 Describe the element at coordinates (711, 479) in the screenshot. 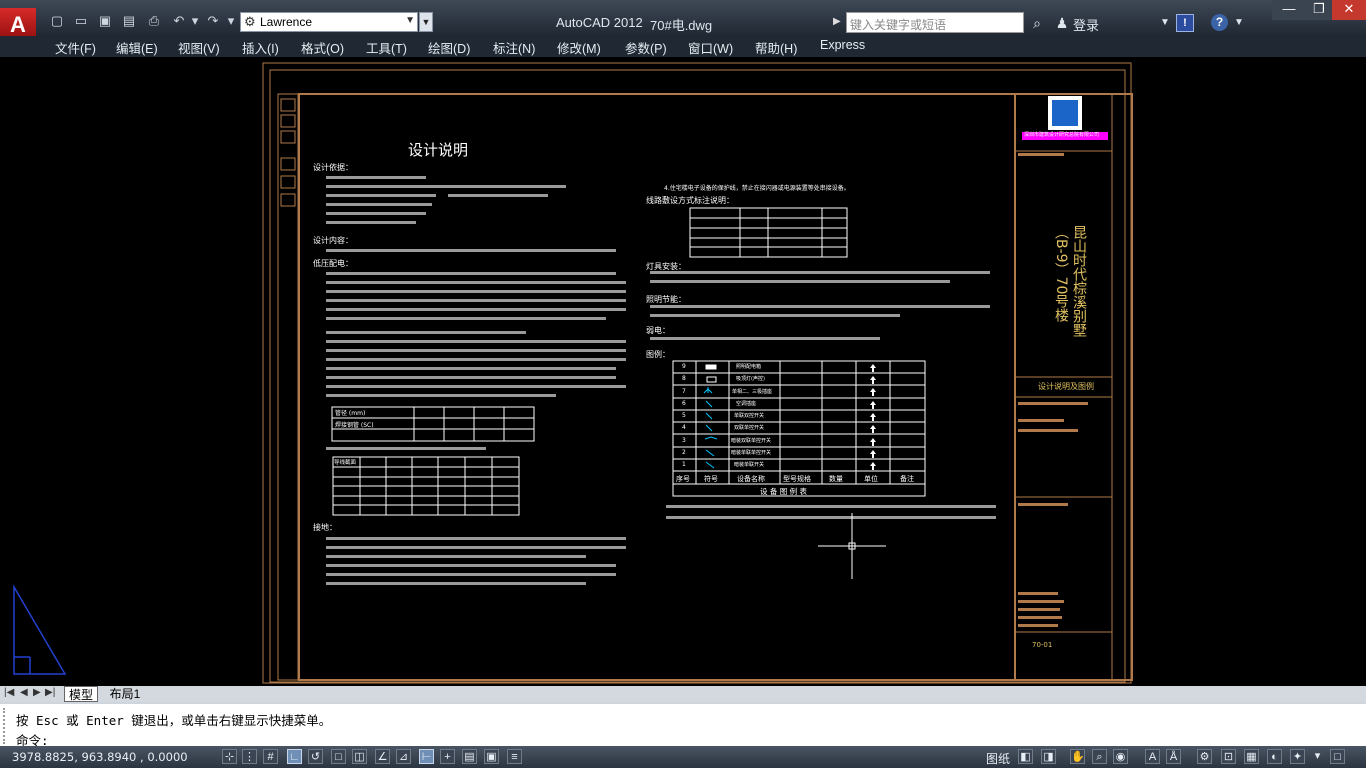

I see `legend-header-symbol: 符号` at that location.